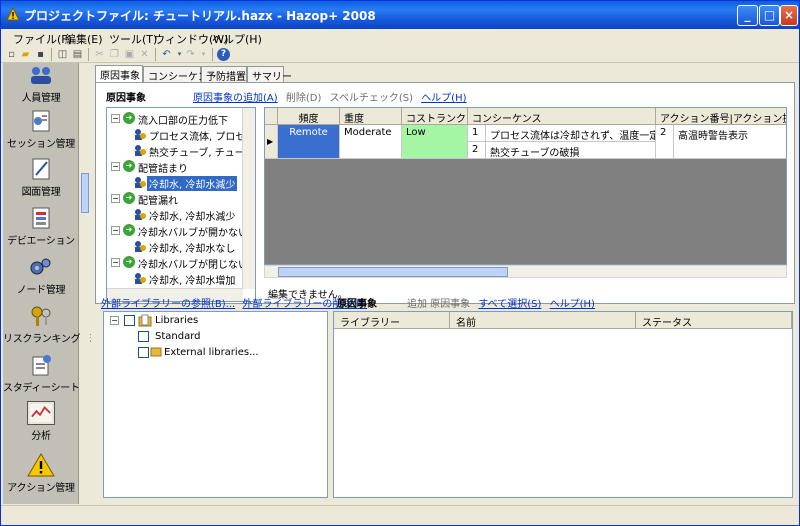 The image size is (800, 526). Describe the element at coordinates (392, 320) in the screenshot. I see `column-header: ライブラリー` at that location.